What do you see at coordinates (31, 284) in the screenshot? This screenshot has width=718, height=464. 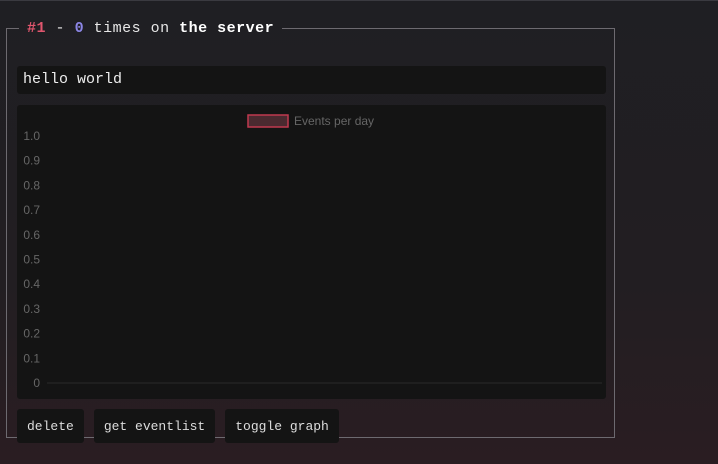 I see `y-tick-label: 0.4` at bounding box center [31, 284].